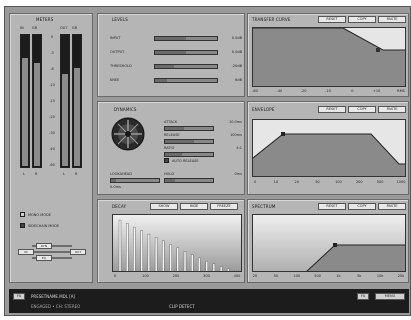 The height and width of the screenshot is (320, 411). What do you see at coordinates (317, 276) in the screenshot?
I see `spectrum-tick-label: 500` at bounding box center [317, 276].